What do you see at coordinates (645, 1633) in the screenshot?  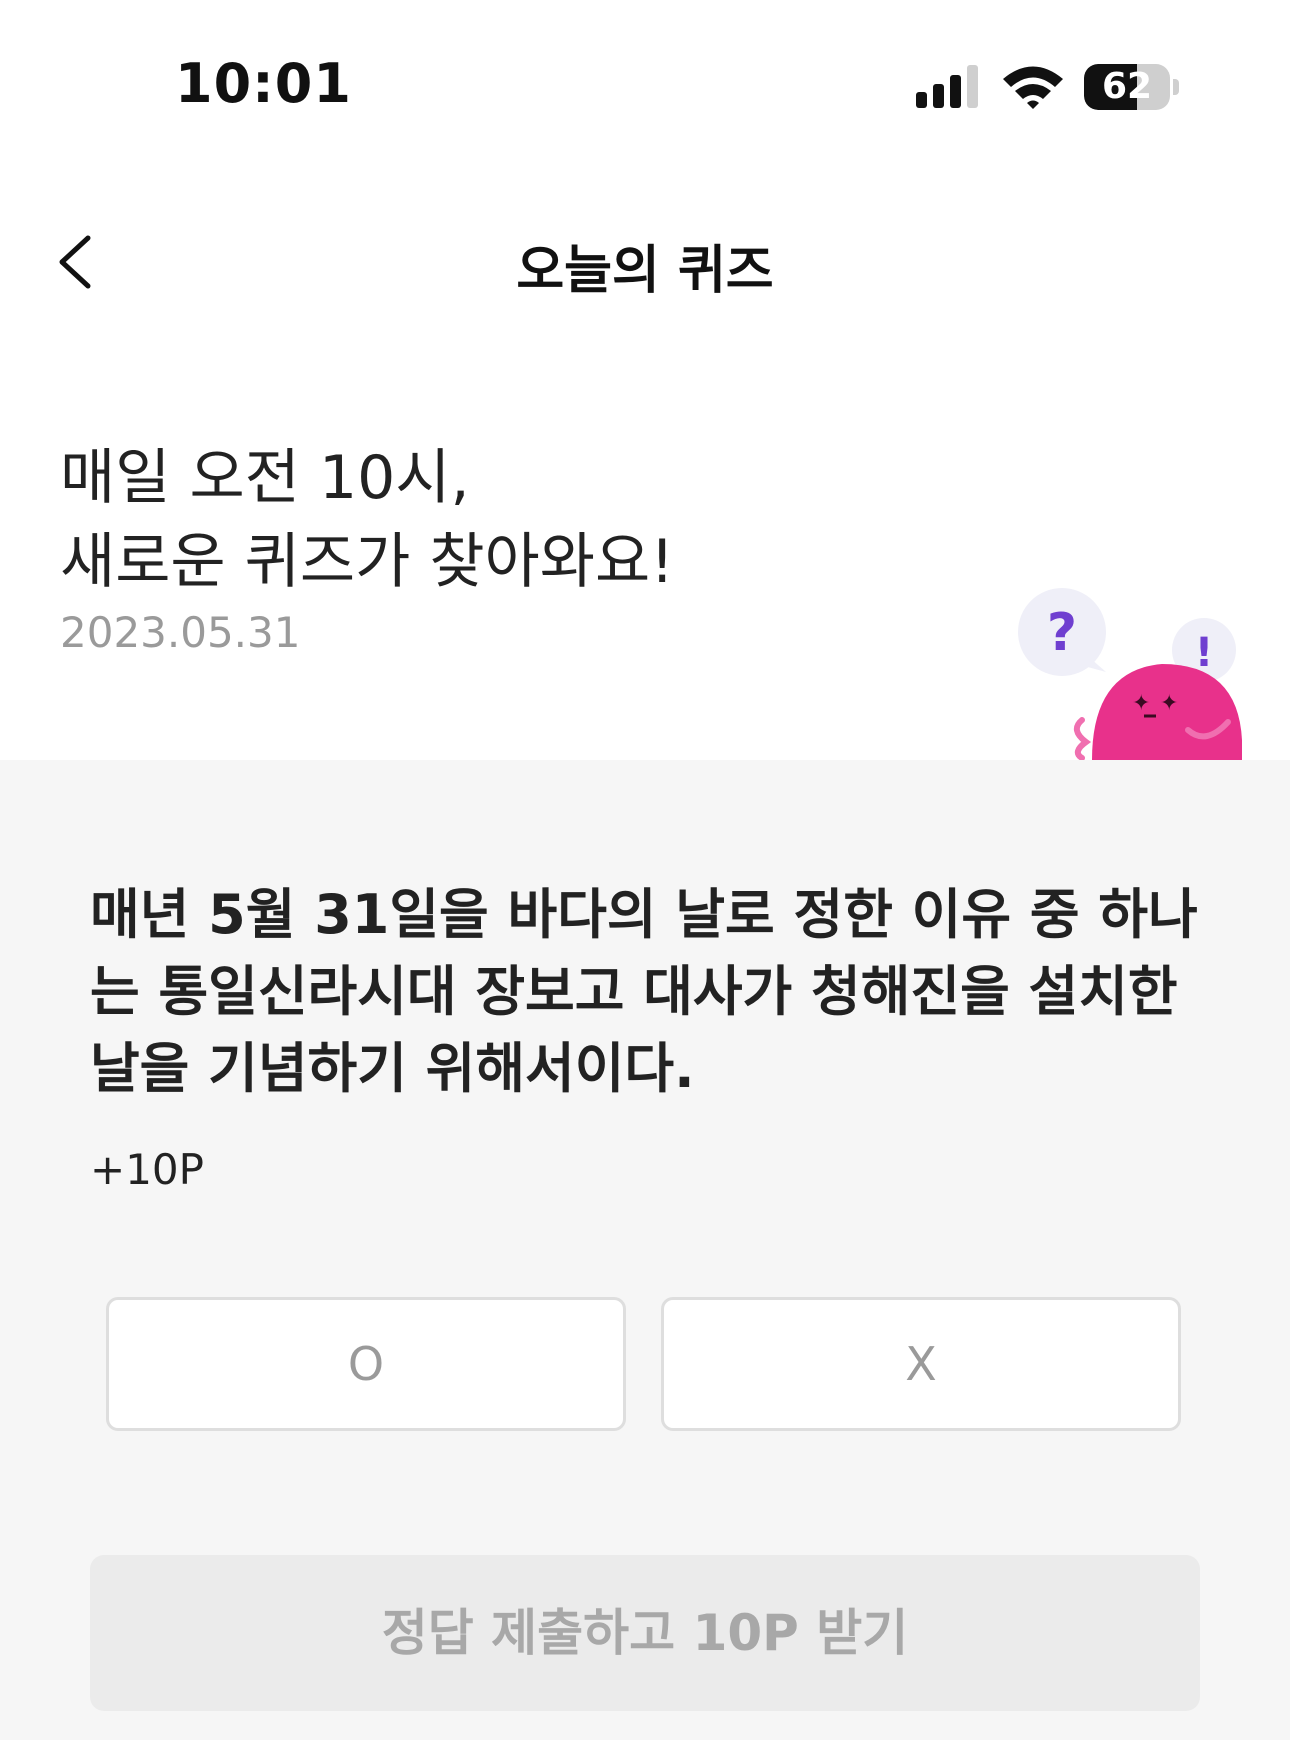 I see `submit-answer-button: 정답 제출하고 10P 받기` at bounding box center [645, 1633].